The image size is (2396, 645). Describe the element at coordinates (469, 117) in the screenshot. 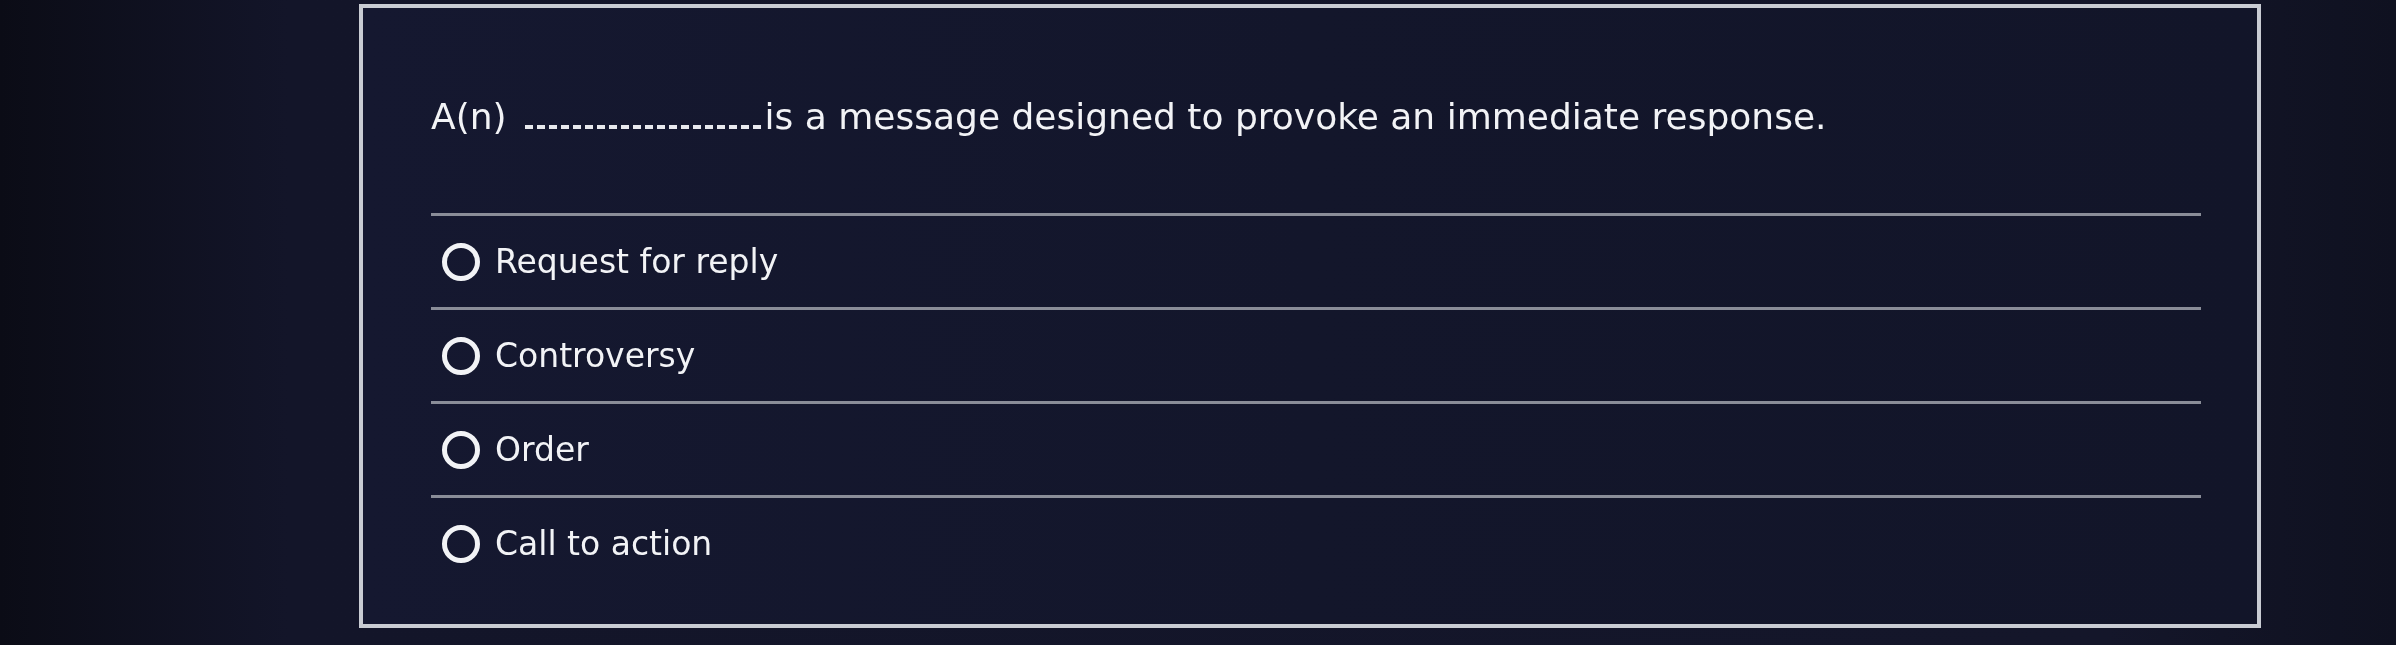

I see `question-prefix: A(n)` at that location.